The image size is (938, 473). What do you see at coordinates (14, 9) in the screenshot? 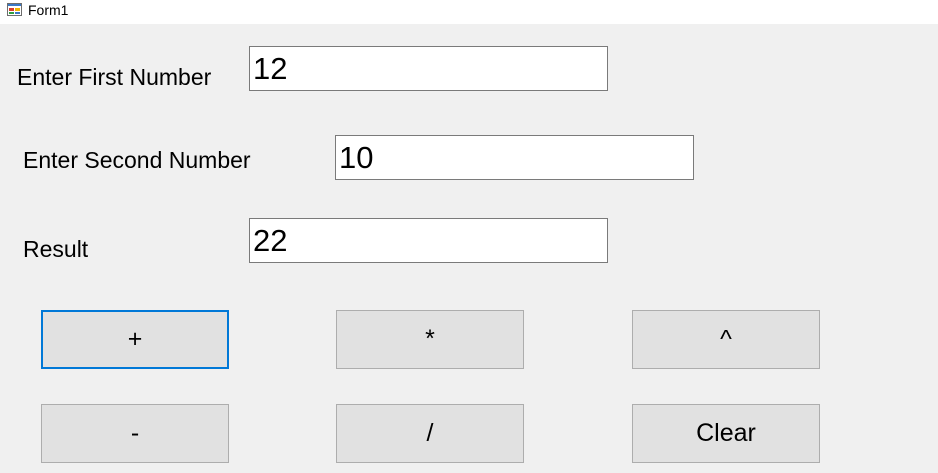
I see `winforms-app-icon` at bounding box center [14, 9].